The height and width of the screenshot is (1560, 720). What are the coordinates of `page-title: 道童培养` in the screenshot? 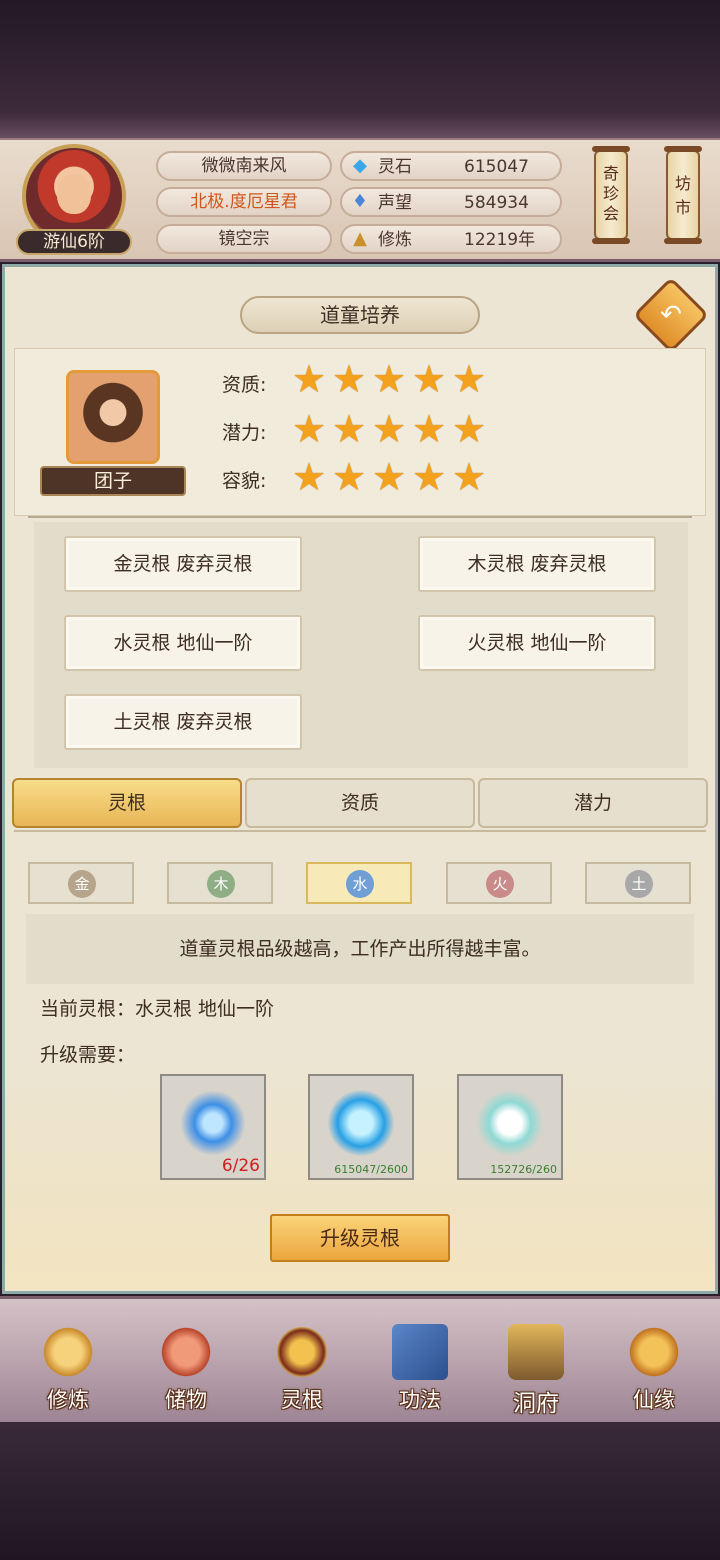 It's located at (360, 315).